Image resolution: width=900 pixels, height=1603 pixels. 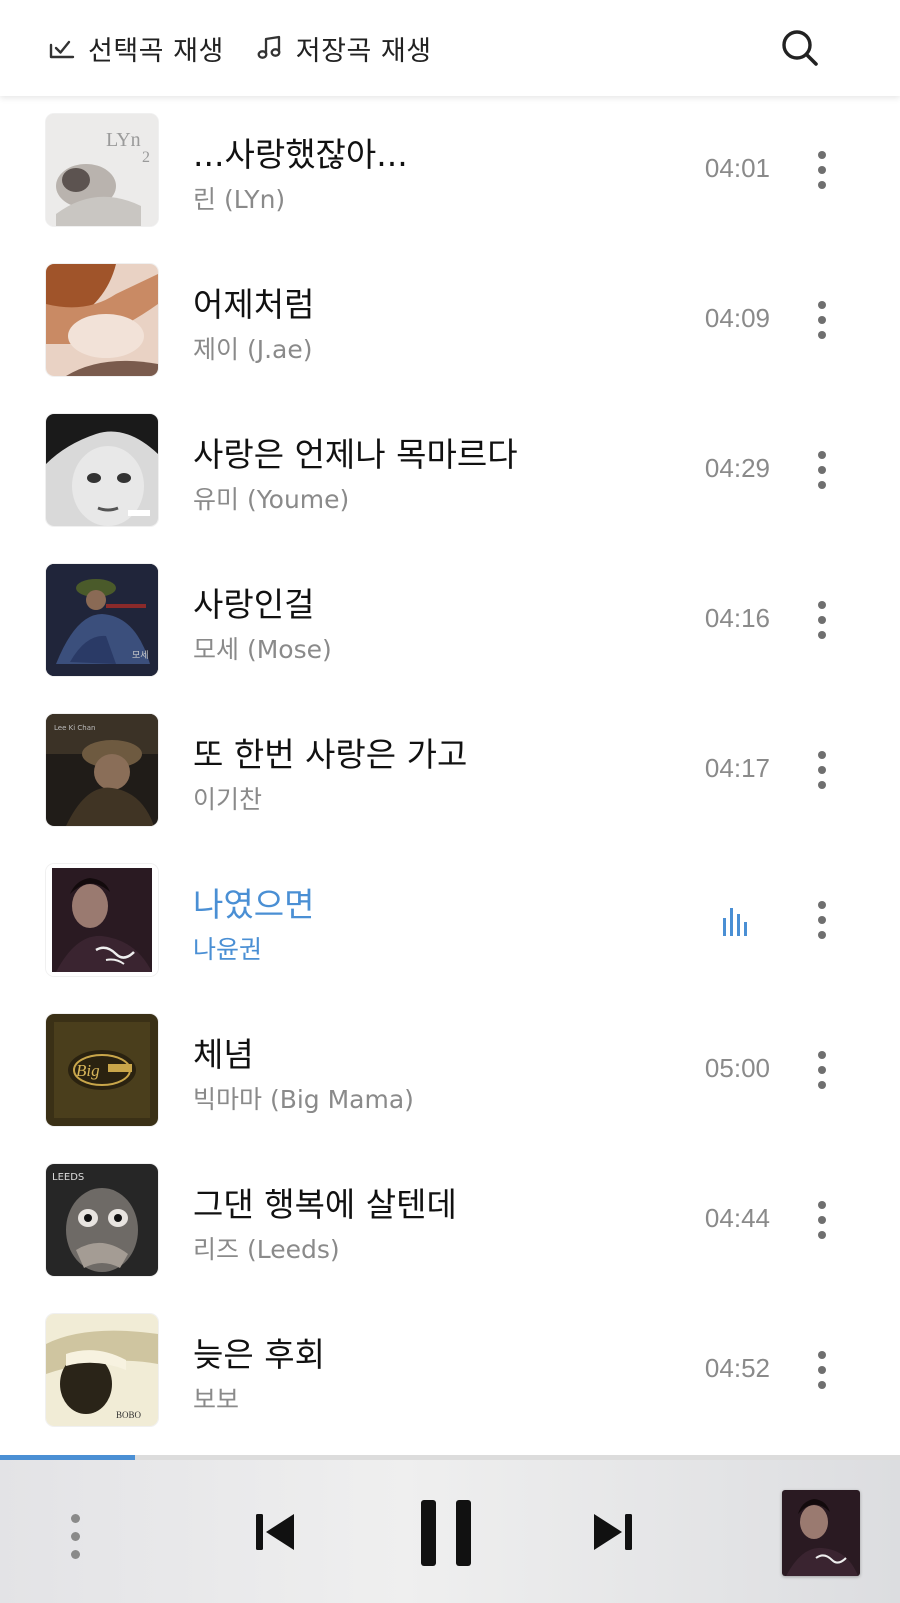 I want to click on next-track-icon, so click(x=612, y=1532).